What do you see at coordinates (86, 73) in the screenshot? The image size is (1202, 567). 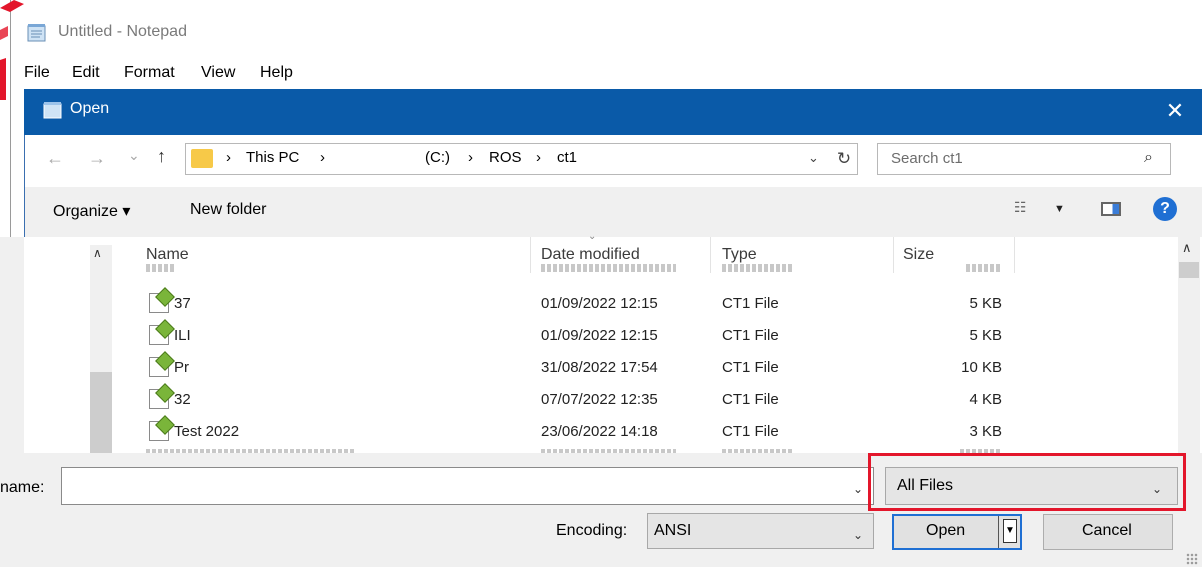 I see `menu-edit: Edit` at bounding box center [86, 73].